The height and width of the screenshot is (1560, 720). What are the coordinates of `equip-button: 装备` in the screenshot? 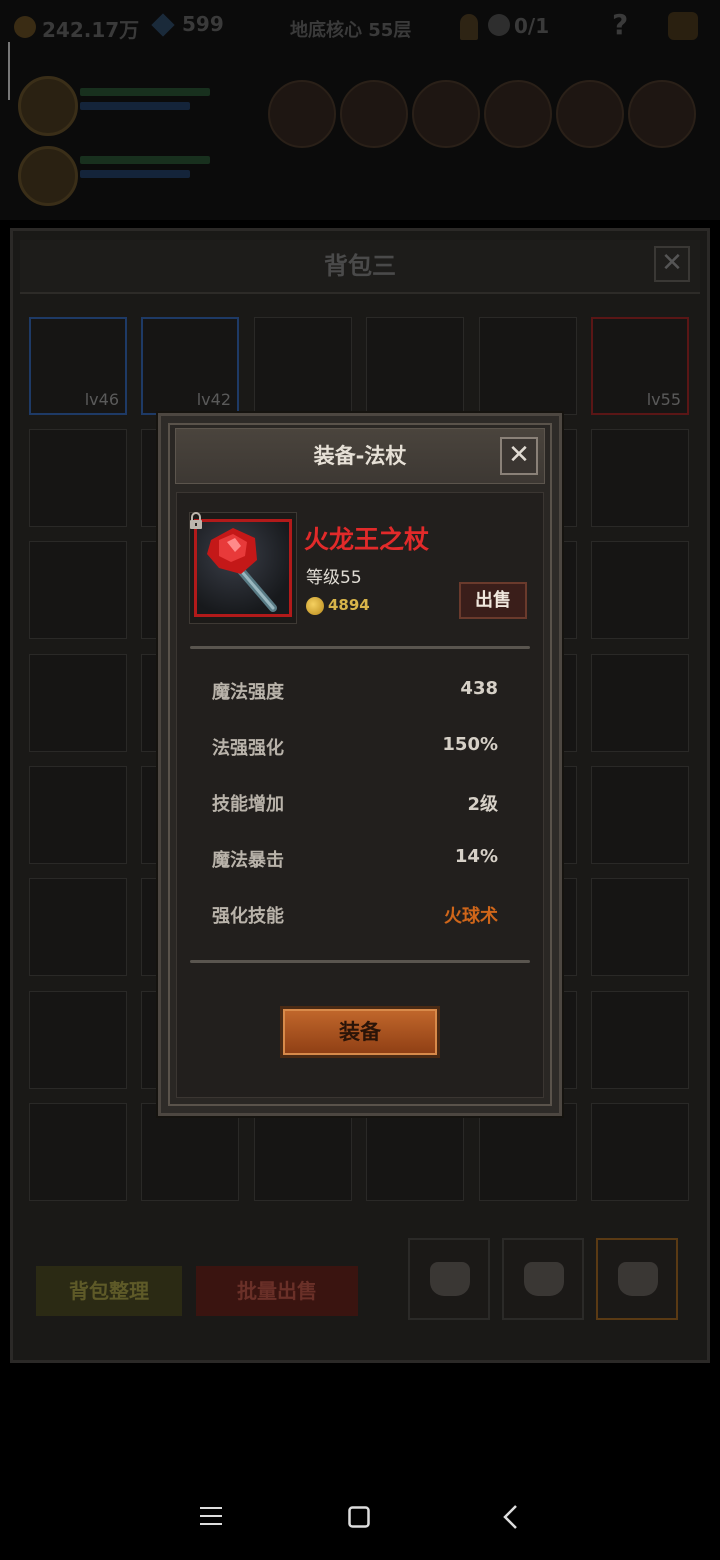 It's located at (360, 1032).